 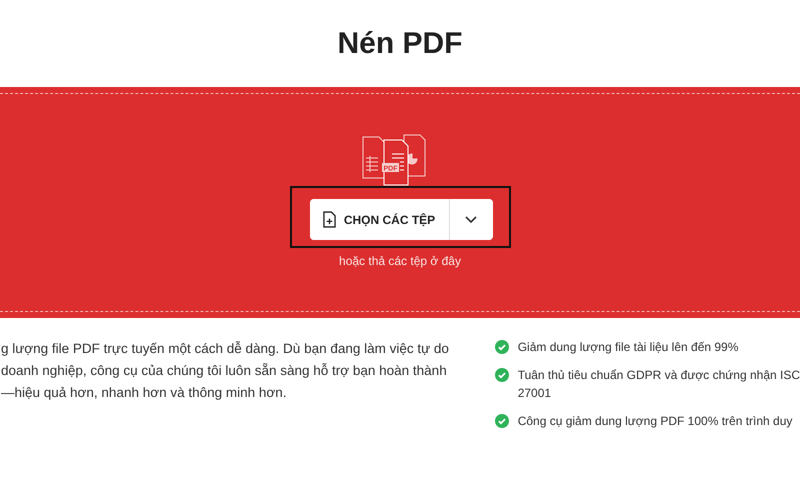 What do you see at coordinates (225, 349) in the screenshot?
I see `description-text: g lượng file PDF trực tuyến một cách dễ dàng. Dù bạn đang làm việc tự do` at bounding box center [225, 349].